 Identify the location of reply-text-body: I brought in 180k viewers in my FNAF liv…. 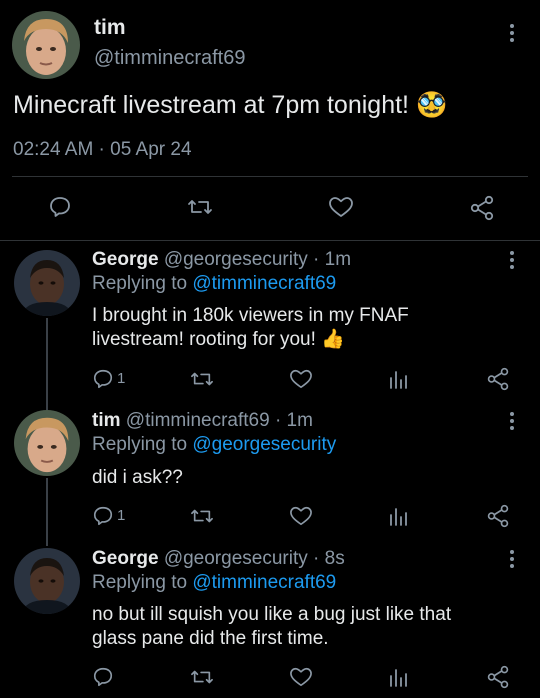
(250, 327).